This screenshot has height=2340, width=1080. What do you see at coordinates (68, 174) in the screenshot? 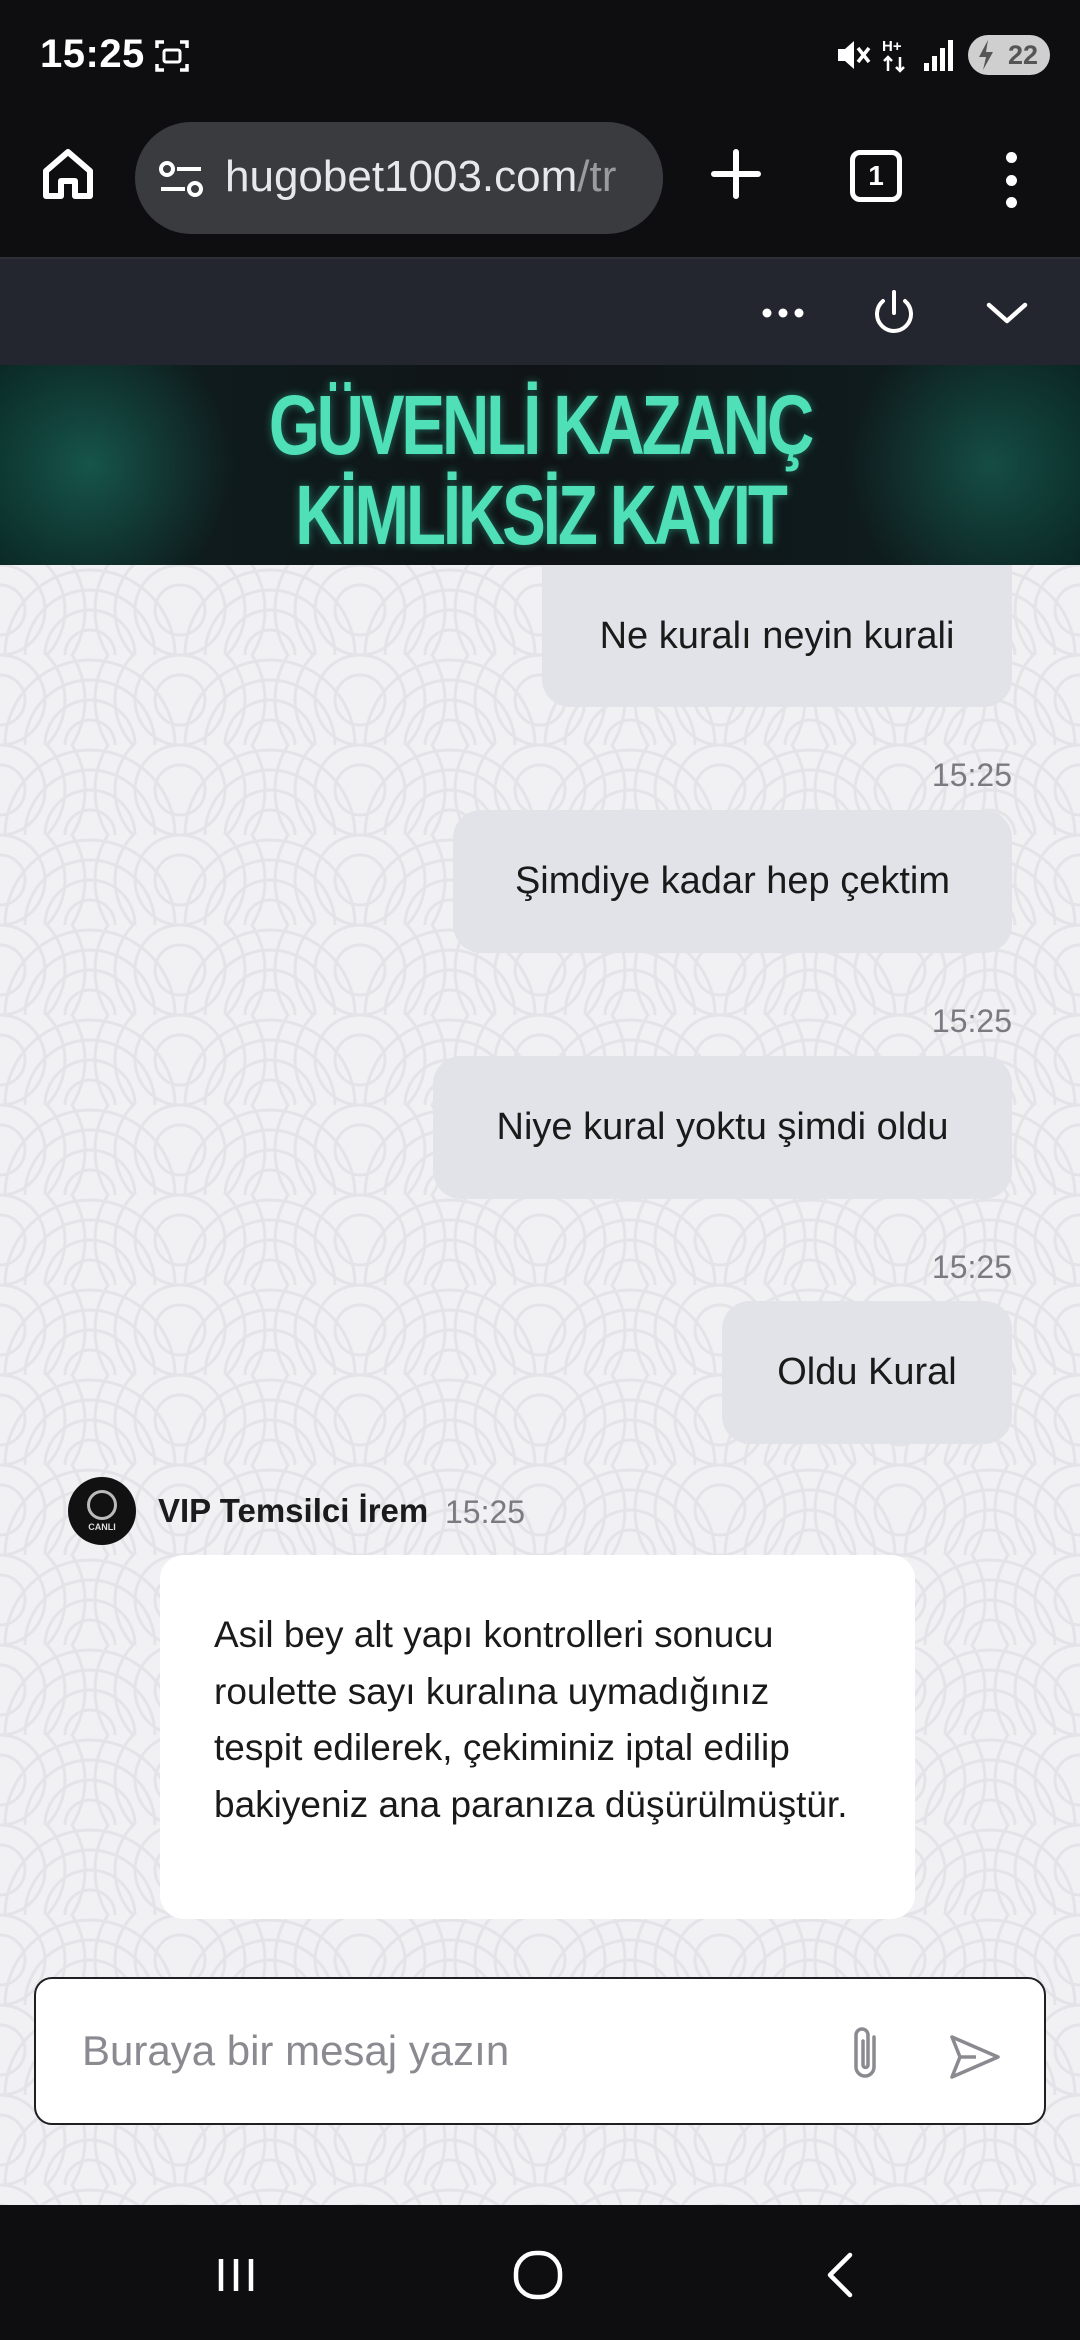
I see `home-icon` at bounding box center [68, 174].